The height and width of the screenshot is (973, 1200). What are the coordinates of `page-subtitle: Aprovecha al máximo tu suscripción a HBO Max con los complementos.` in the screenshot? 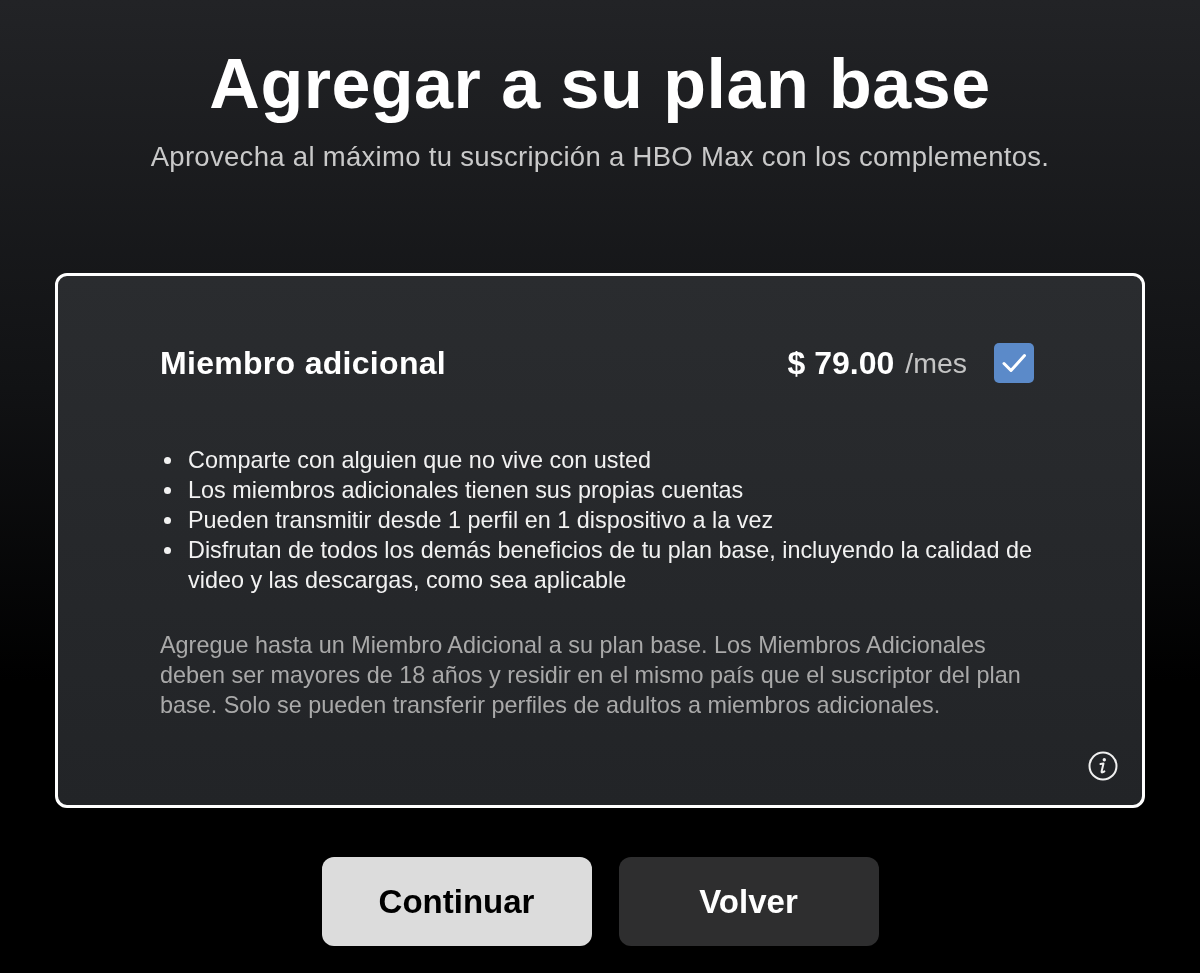 It's located at (600, 157).